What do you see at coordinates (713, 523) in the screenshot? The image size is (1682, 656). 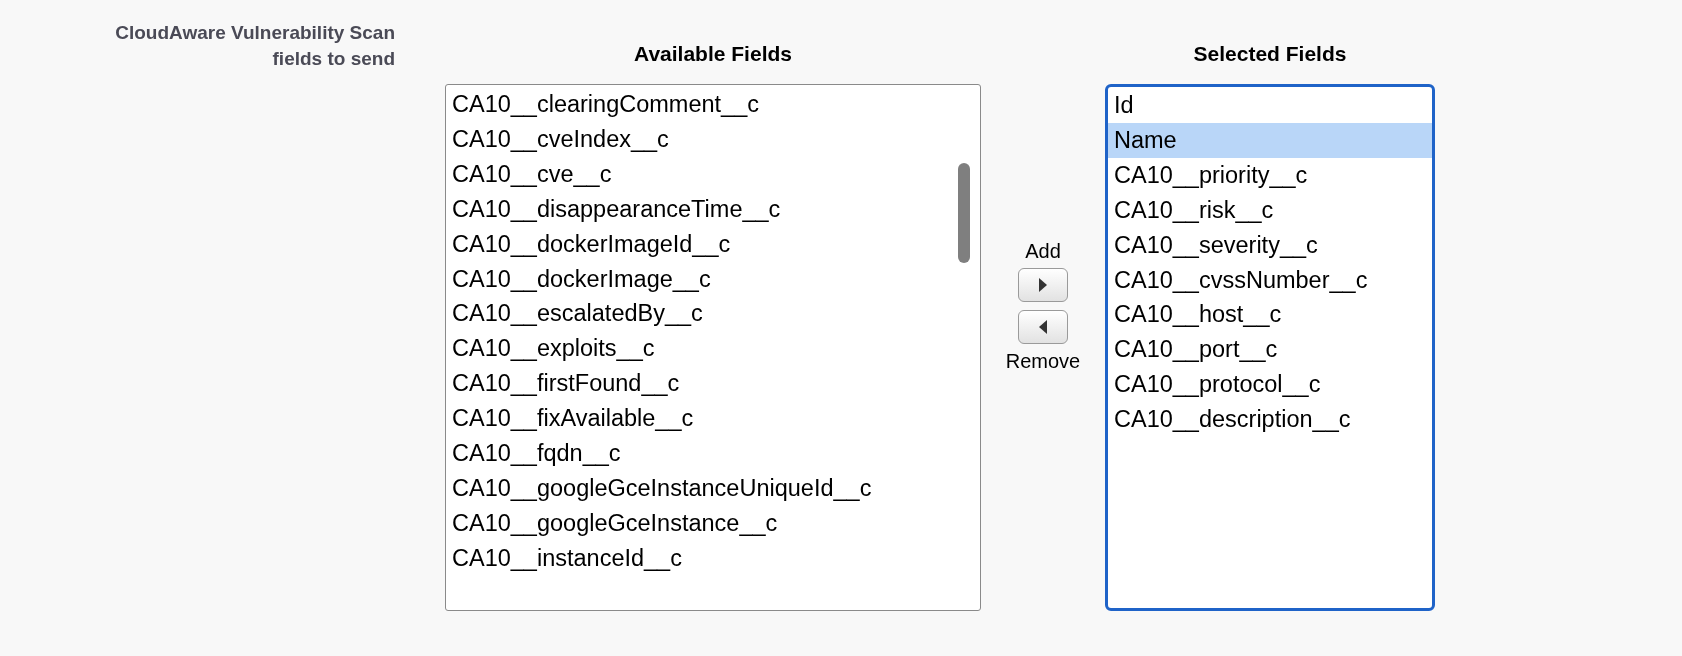 I see `list-option: CA10__googleGceInstance__c` at bounding box center [713, 523].